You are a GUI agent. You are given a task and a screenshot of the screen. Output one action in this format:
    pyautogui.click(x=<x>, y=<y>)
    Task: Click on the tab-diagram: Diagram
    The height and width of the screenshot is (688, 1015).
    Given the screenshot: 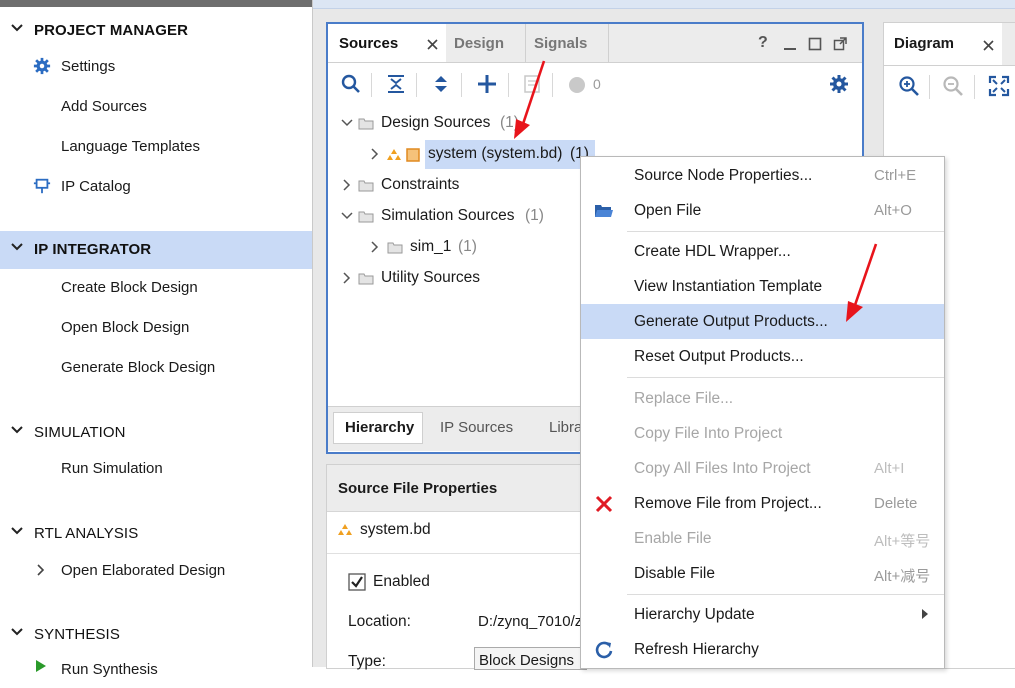 What is the action you would take?
    pyautogui.click(x=943, y=44)
    